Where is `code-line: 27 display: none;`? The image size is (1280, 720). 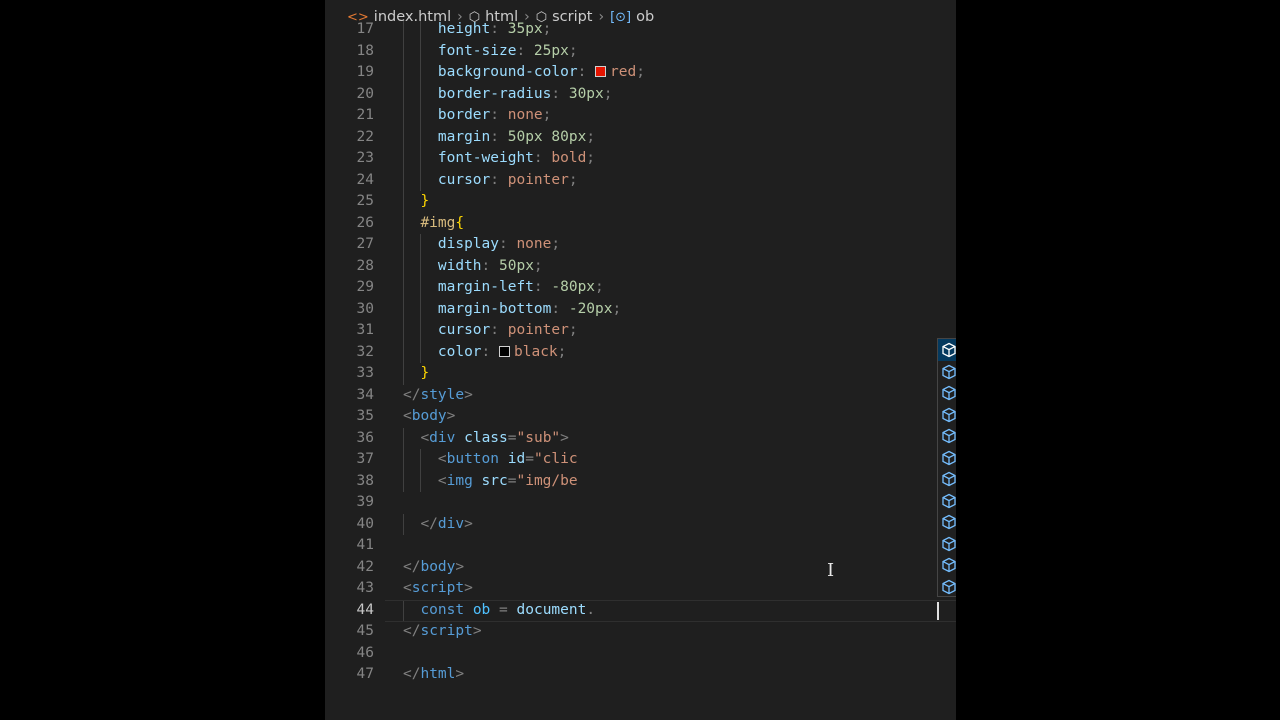 code-line: 27 display: none; is located at coordinates (640, 245).